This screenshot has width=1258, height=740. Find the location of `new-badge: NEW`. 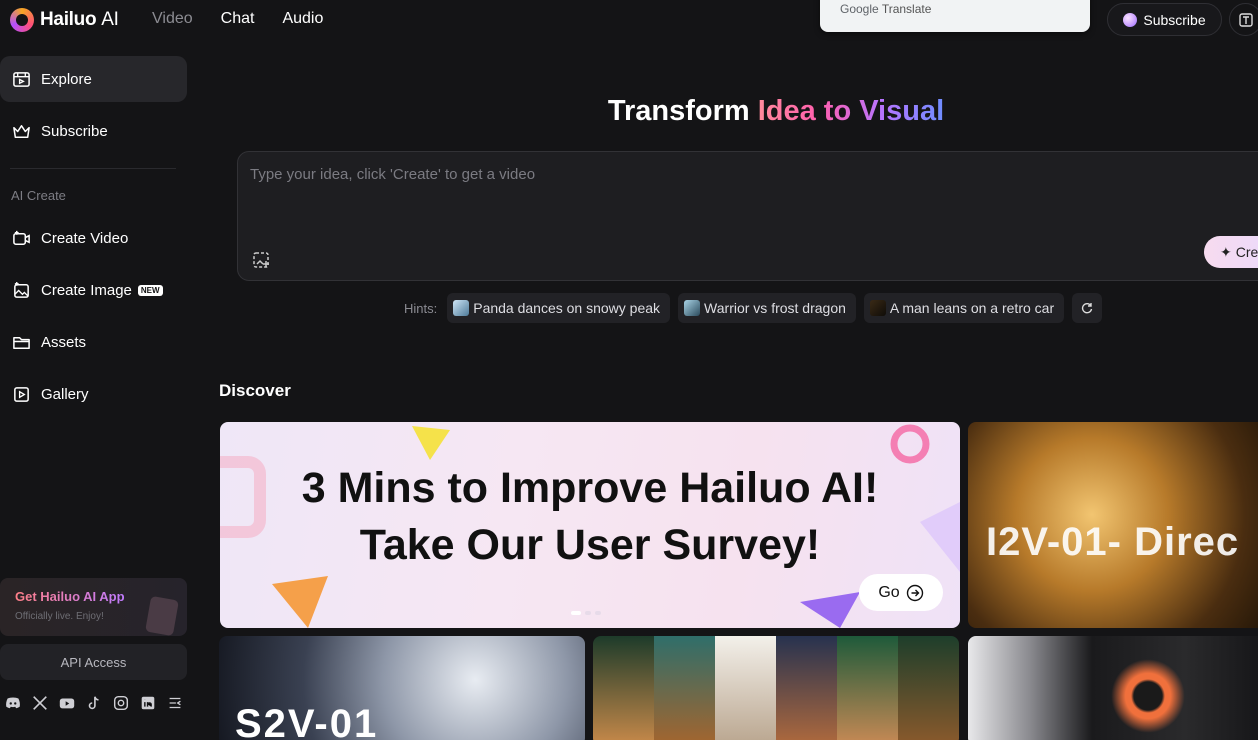

new-badge: NEW is located at coordinates (150, 290).